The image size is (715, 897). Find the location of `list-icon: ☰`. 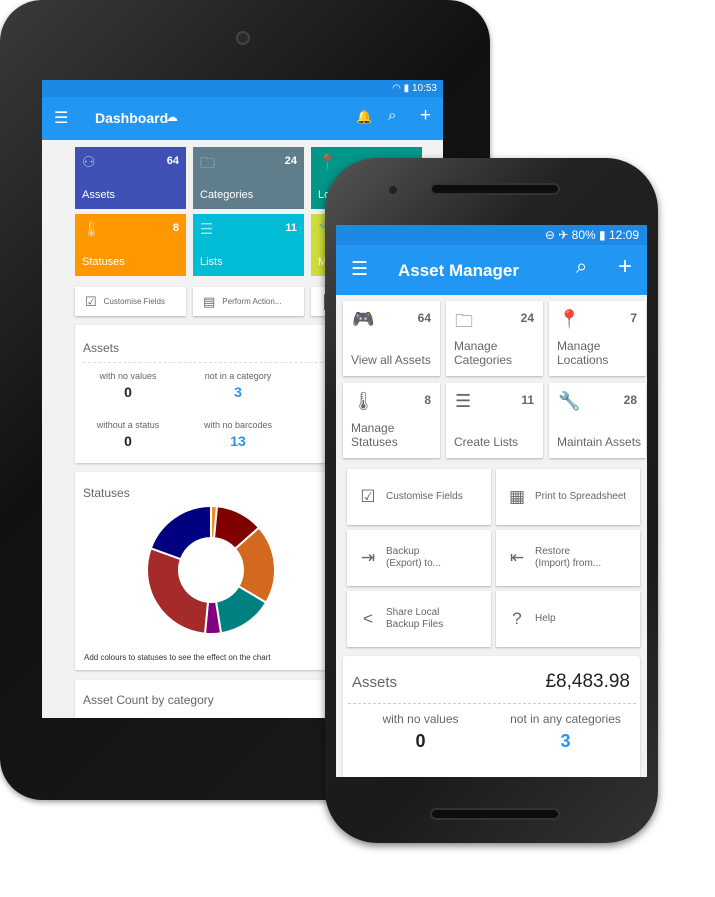

list-icon: ☰ is located at coordinates (463, 401).